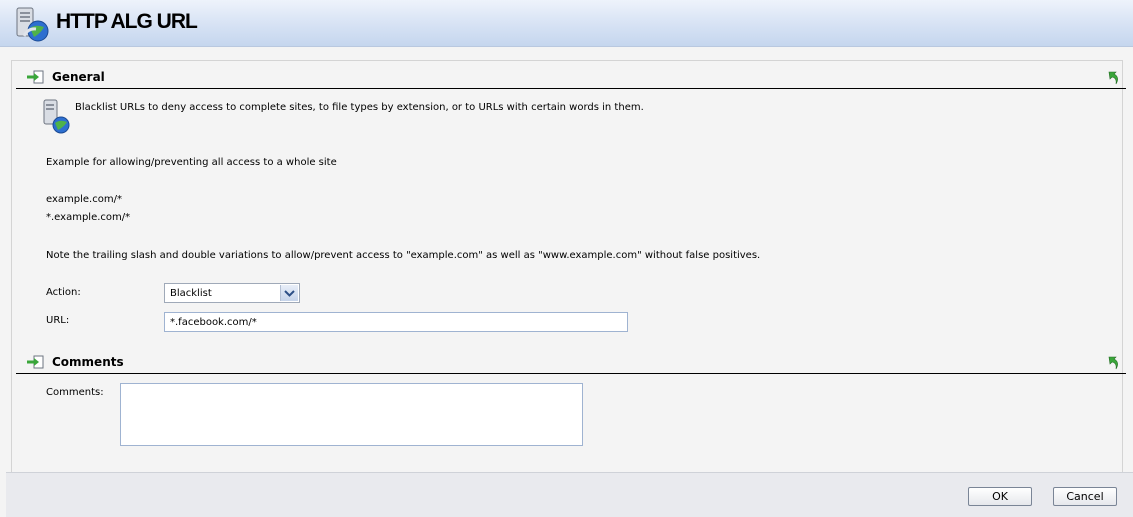 The width and height of the screenshot is (1133, 517). Describe the element at coordinates (1000, 496) in the screenshot. I see `ok-button: OK` at that location.